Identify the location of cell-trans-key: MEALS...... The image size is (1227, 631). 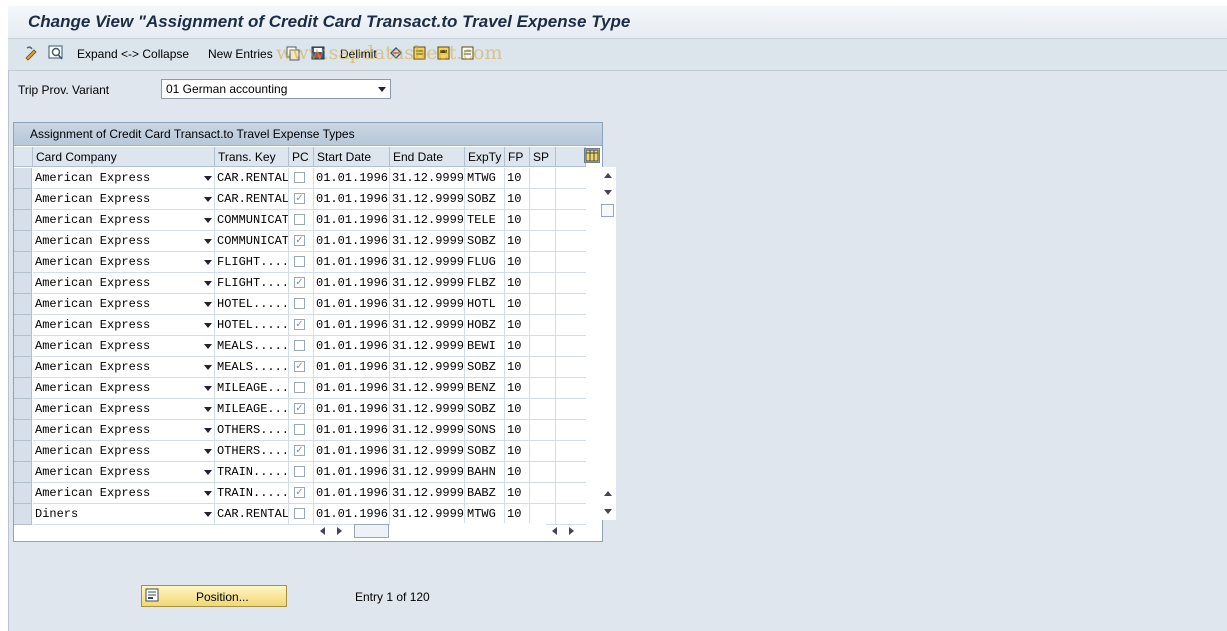
(252, 346).